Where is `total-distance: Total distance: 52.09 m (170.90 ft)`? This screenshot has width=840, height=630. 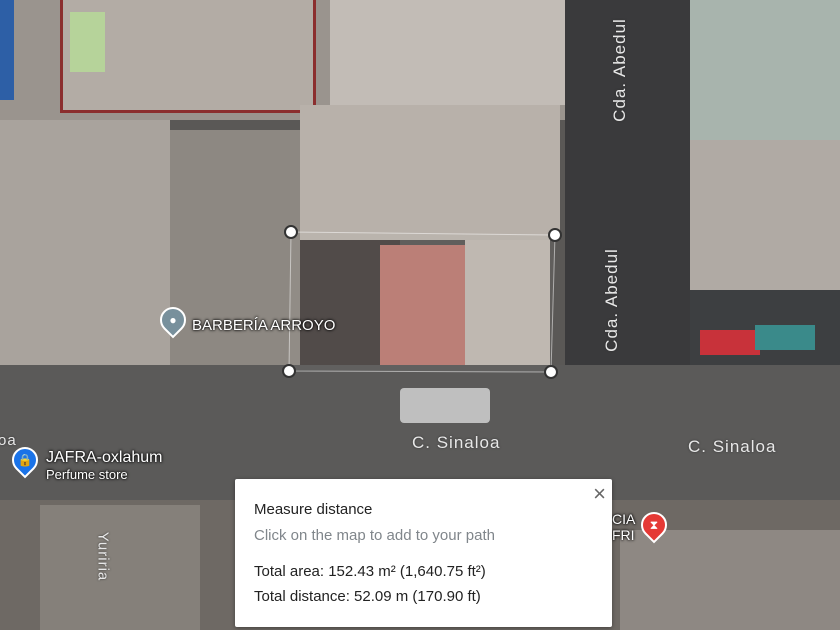 total-distance: Total distance: 52.09 m (170.90 ft) is located at coordinates (367, 596).